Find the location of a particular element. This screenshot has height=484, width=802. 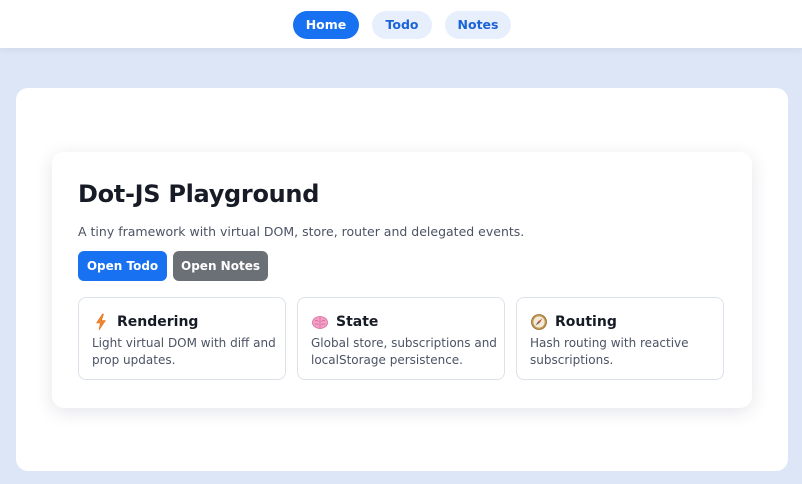

open-todo-button: Open Todo is located at coordinates (122, 266).